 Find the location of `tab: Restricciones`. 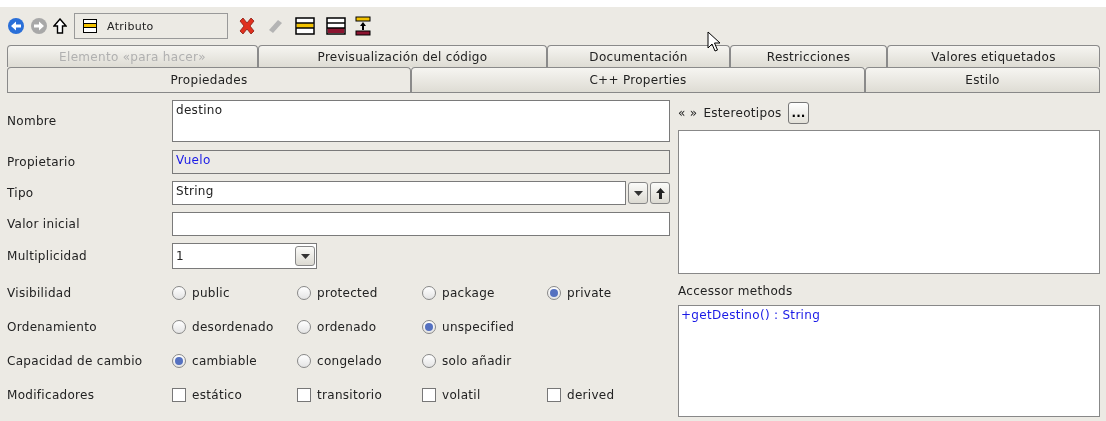

tab: Restricciones is located at coordinates (808, 56).